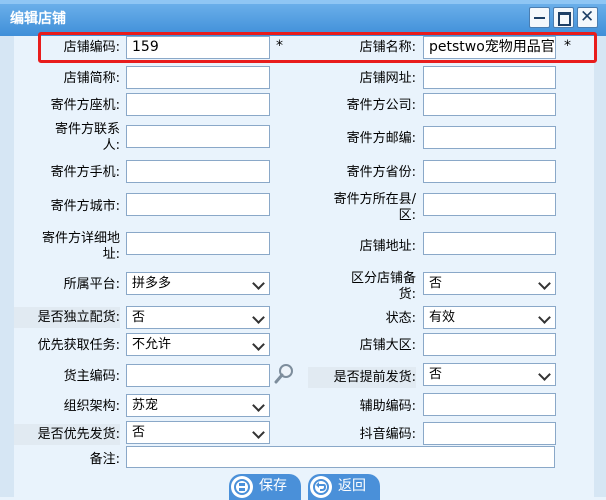  Describe the element at coordinates (407, 294) in the screenshot. I see `distinguish-stock-label-wrap: 货:` at that location.